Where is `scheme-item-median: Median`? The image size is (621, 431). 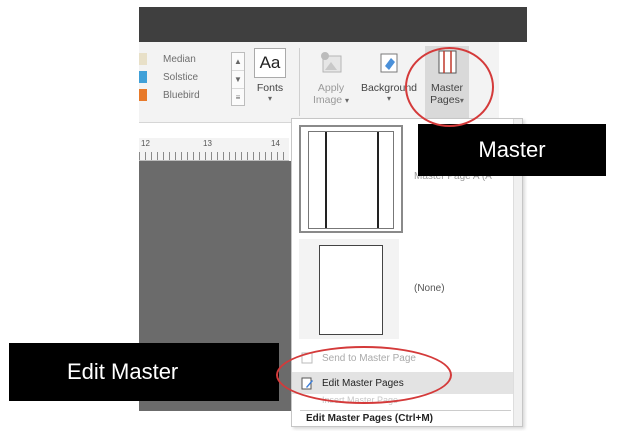
scheme-item-median: Median is located at coordinates (185, 59).